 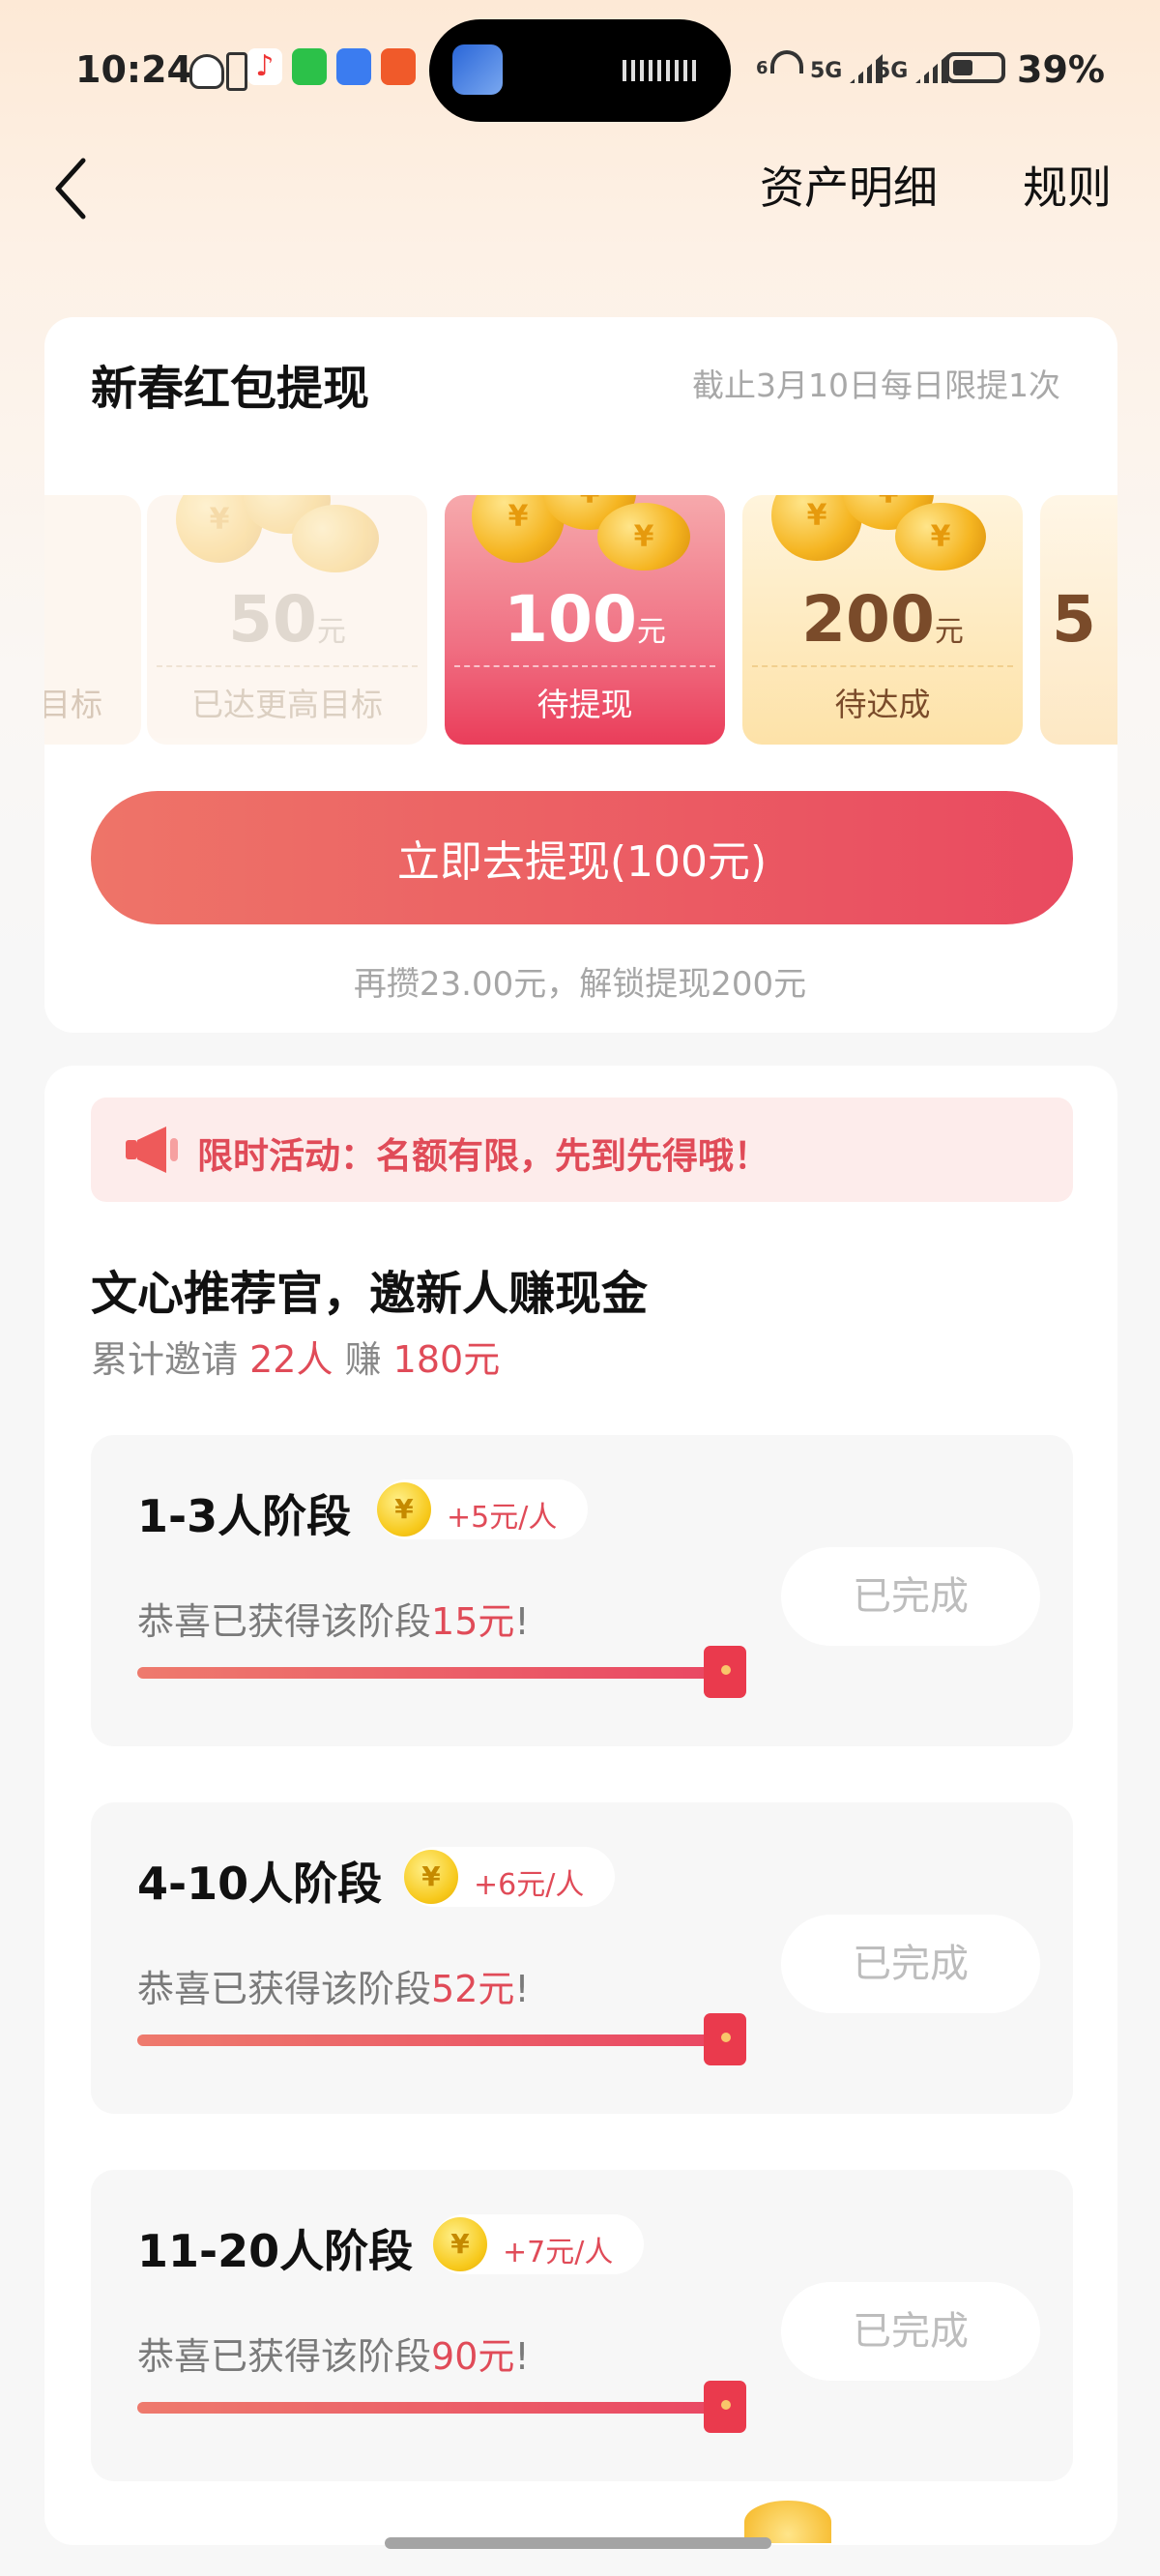 What do you see at coordinates (370, 1294) in the screenshot?
I see `invite-title: 文心推荐官，邀新人赚现金` at bounding box center [370, 1294].